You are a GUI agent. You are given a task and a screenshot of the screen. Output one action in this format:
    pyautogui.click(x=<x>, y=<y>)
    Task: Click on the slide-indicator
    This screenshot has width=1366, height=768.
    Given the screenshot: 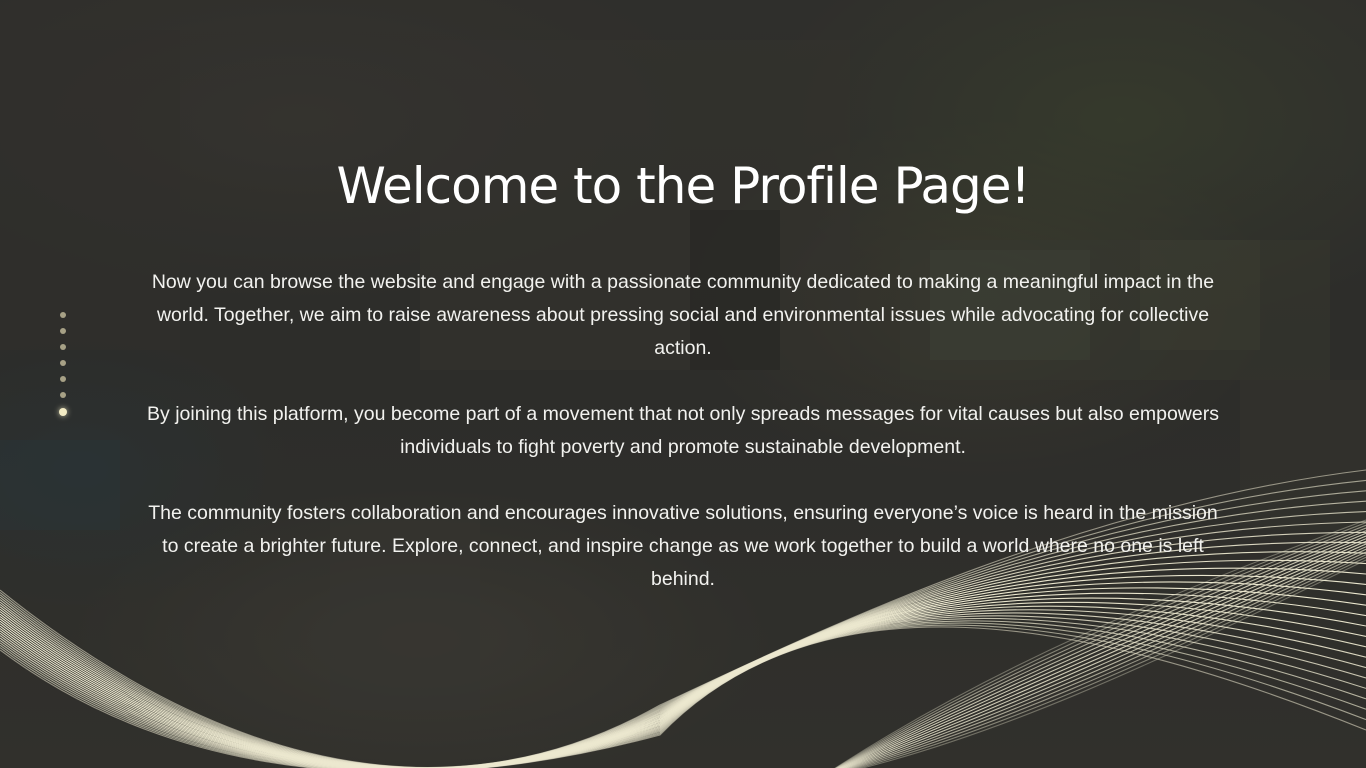 What is the action you would take?
    pyautogui.click(x=63, y=364)
    